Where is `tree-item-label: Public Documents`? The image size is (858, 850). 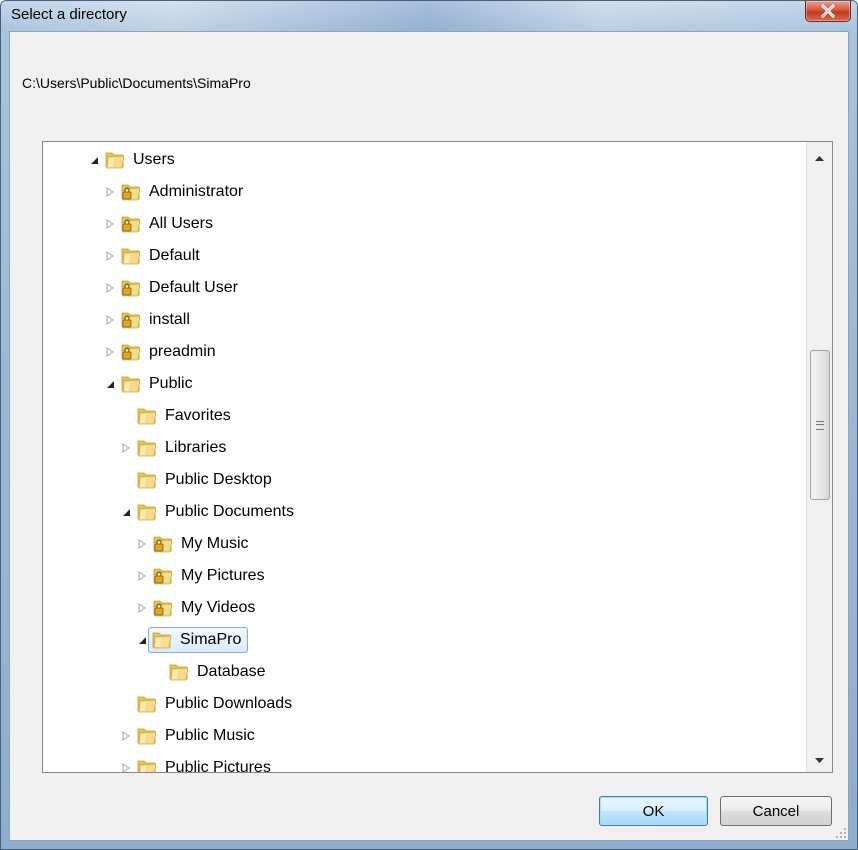
tree-item-label: Public Documents is located at coordinates (229, 511).